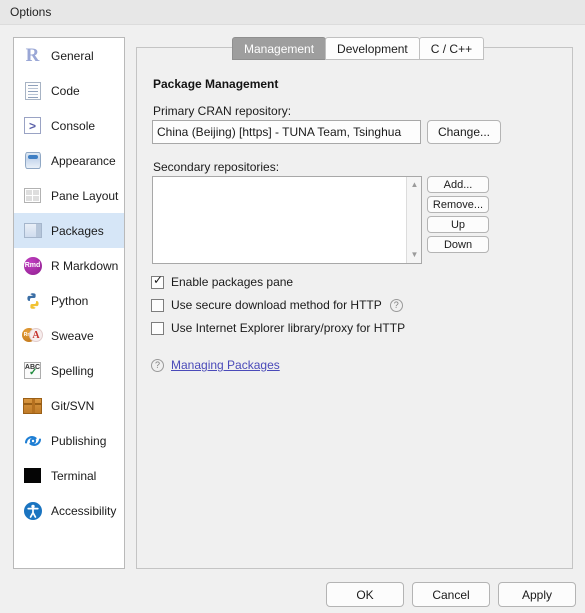  Describe the element at coordinates (32, 230) in the screenshot. I see `package-box-icon` at that location.